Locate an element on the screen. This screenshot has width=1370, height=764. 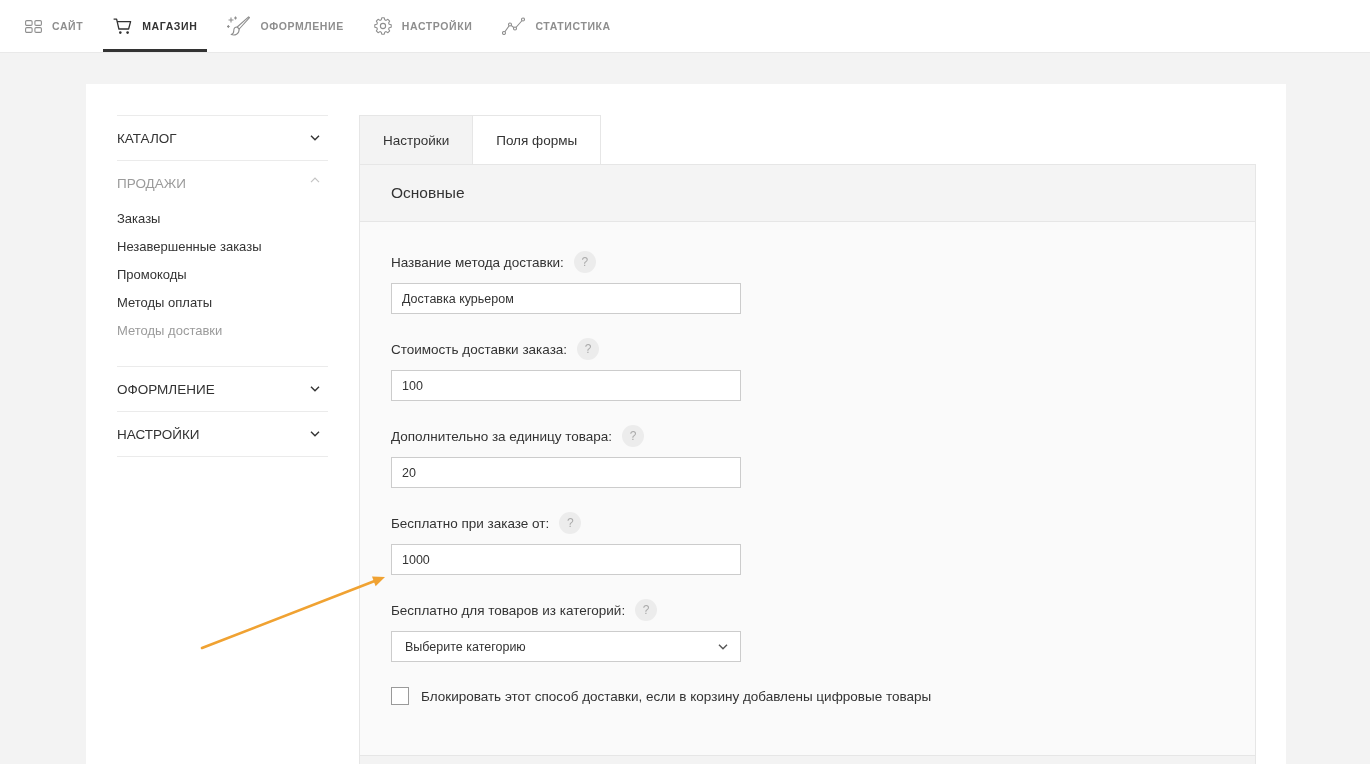
gear-icon is located at coordinates (382, 26).